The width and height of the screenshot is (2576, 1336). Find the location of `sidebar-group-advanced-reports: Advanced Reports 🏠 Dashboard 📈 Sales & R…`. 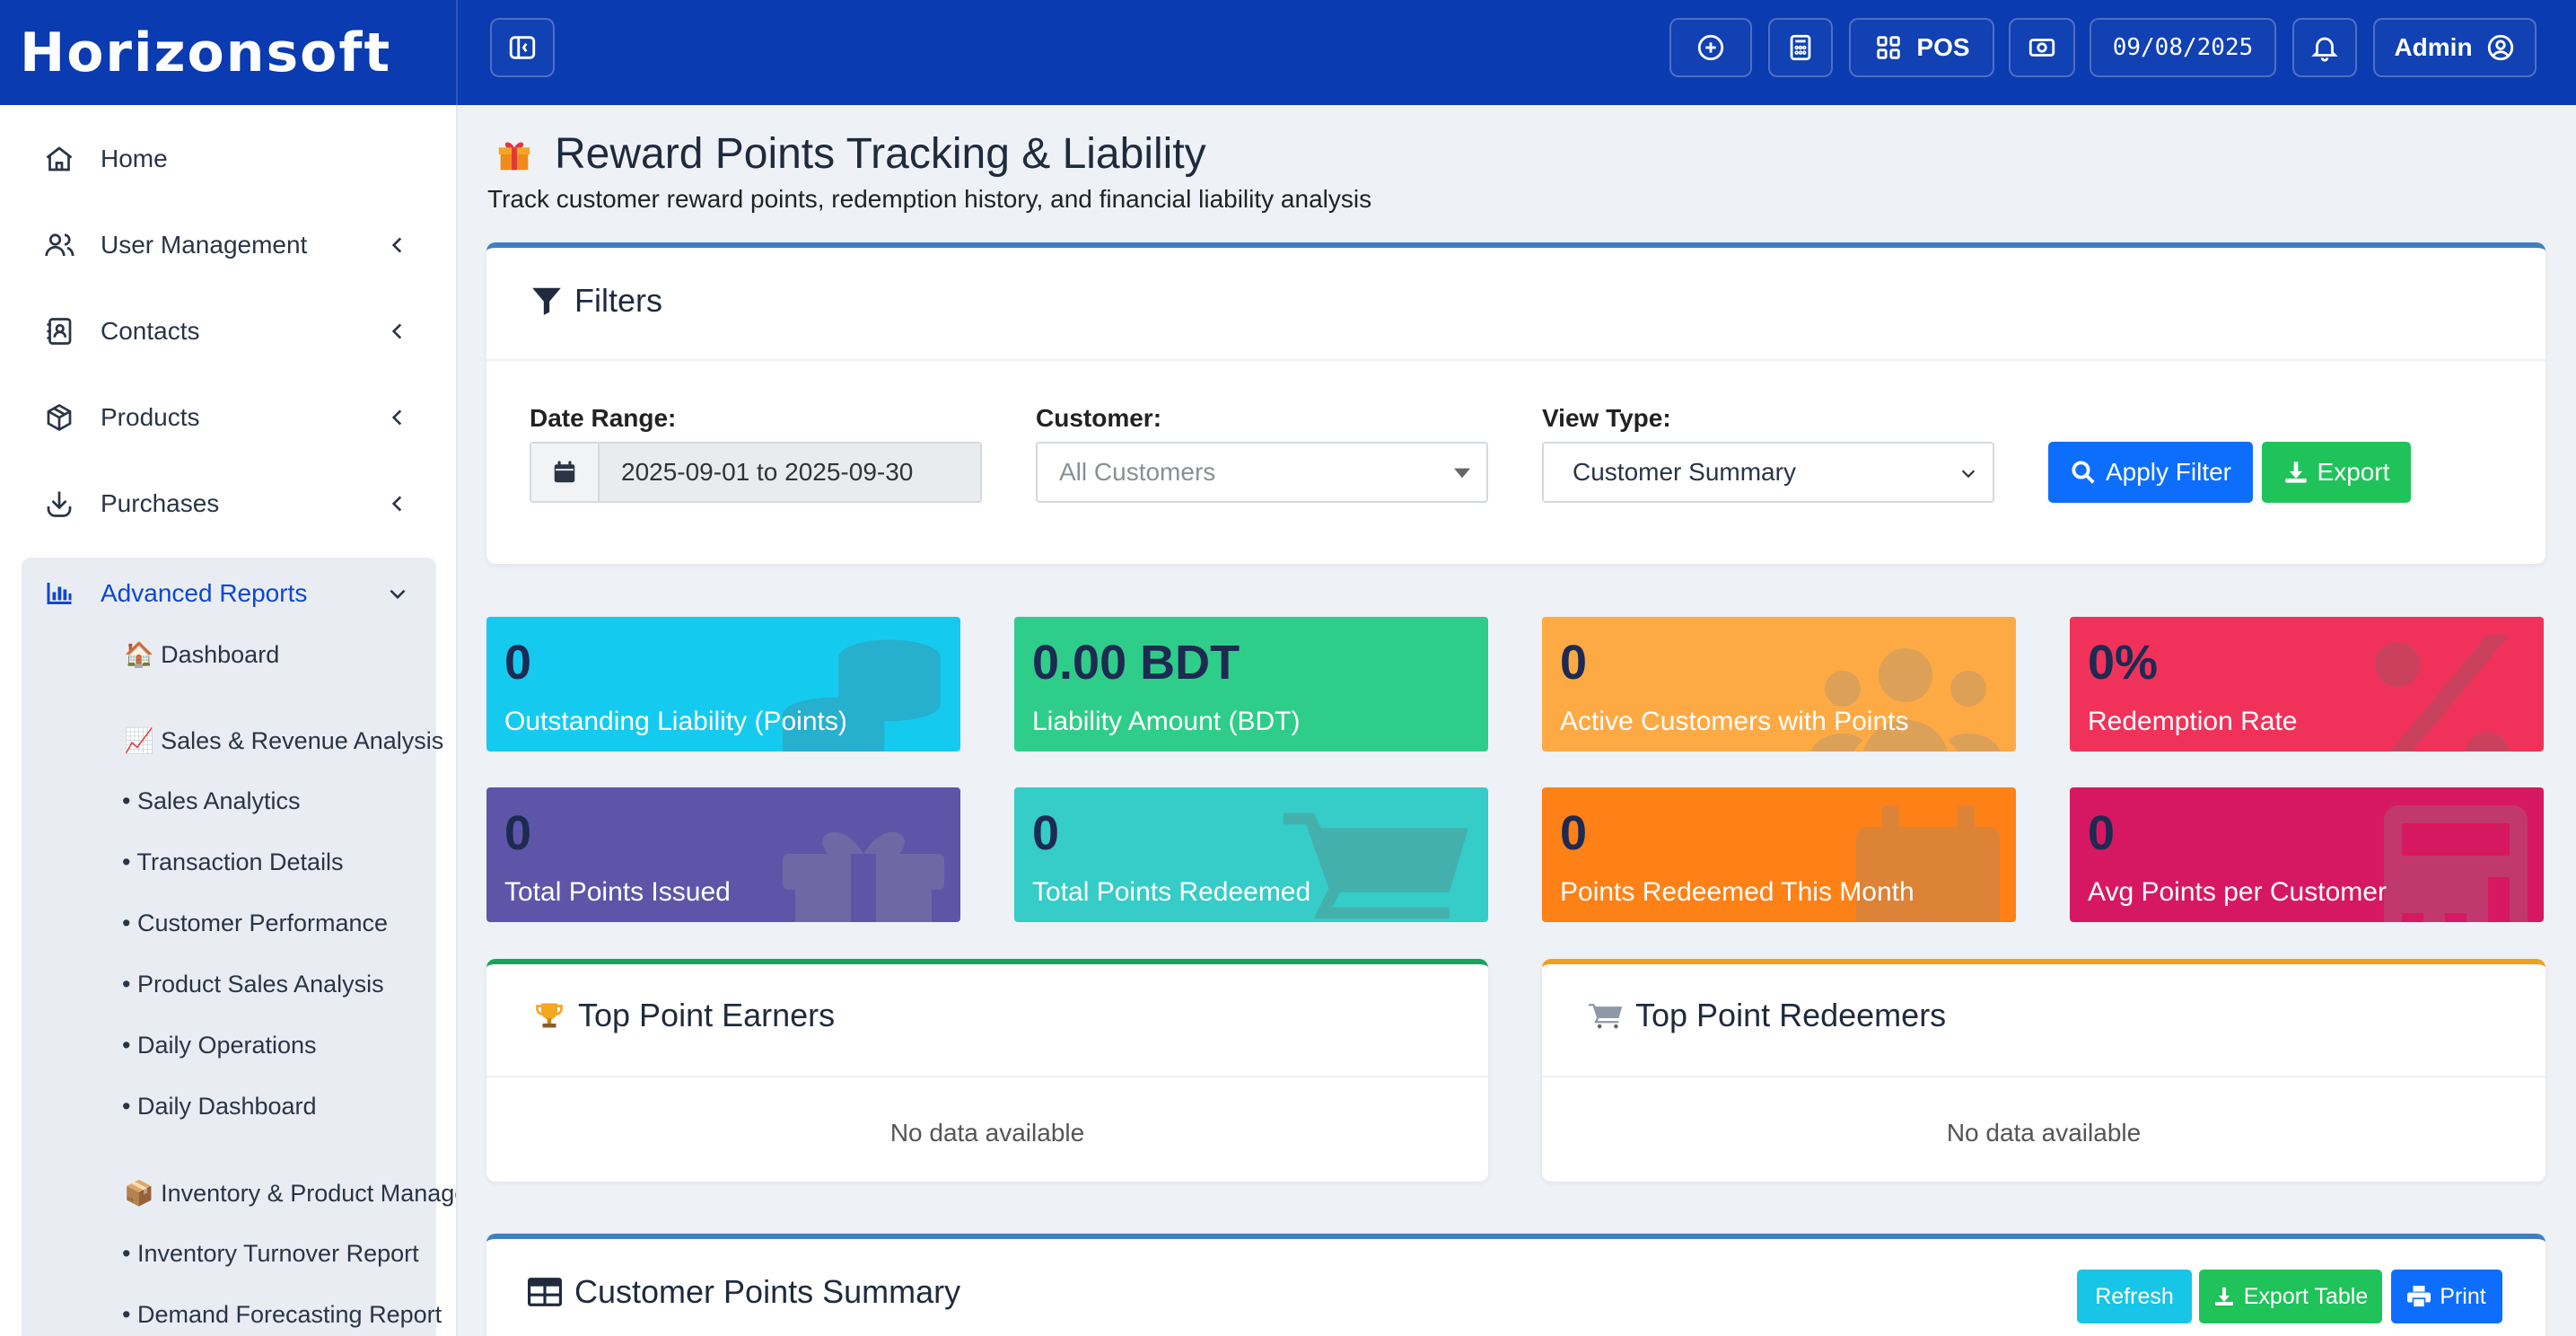

sidebar-group-advanced-reports: Advanced Reports 🏠 Dashboard 📈 Sales & R… is located at coordinates (239, 947).